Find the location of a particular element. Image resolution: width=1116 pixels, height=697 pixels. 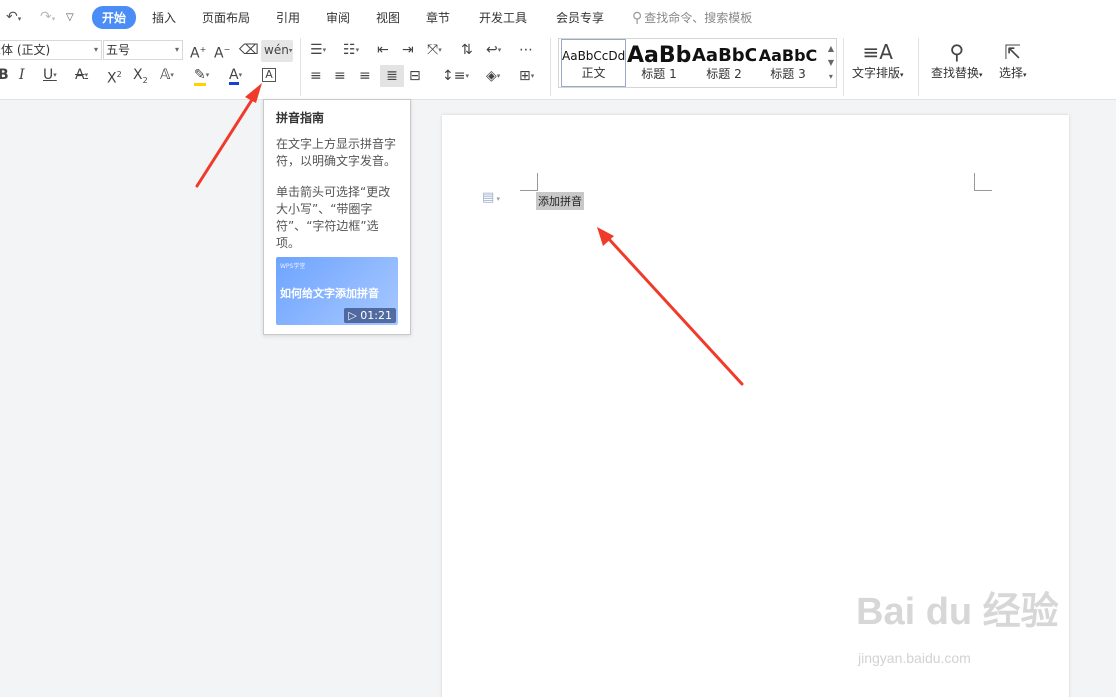

tab-sections: 章节 is located at coordinates (438, 17).